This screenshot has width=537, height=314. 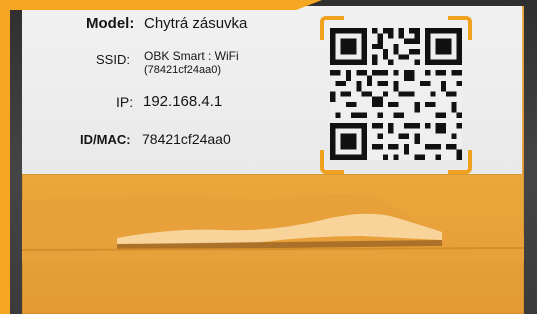 I want to click on accent-bar, so click(x=5, y=157).